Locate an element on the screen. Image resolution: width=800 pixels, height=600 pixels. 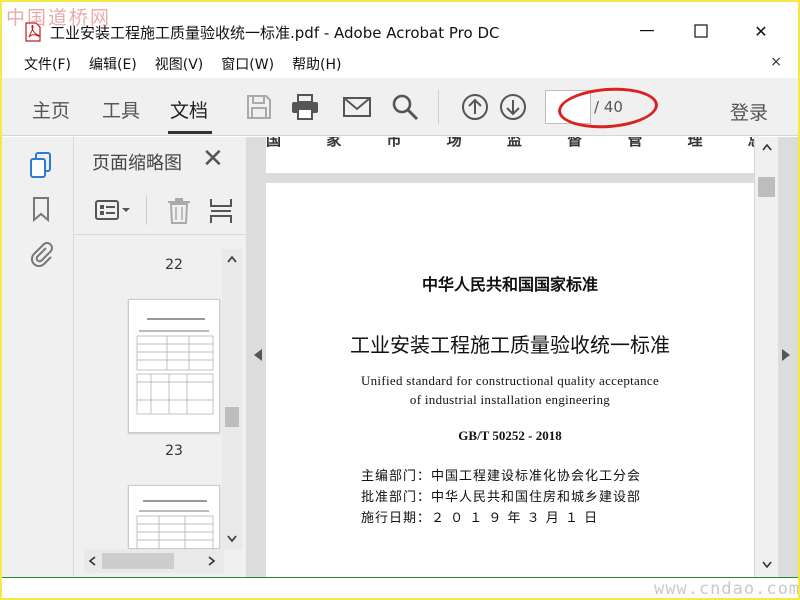
document-scroll-thumb is located at coordinates (766, 187).